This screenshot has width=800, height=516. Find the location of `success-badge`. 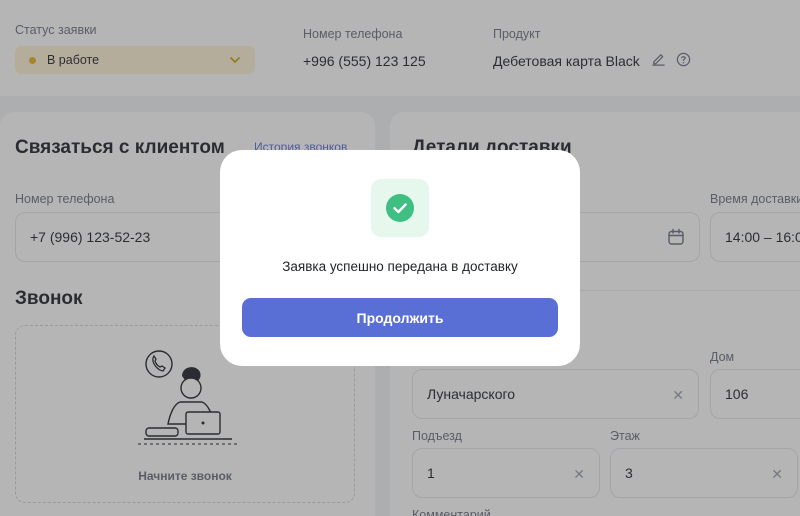

success-badge is located at coordinates (400, 208).